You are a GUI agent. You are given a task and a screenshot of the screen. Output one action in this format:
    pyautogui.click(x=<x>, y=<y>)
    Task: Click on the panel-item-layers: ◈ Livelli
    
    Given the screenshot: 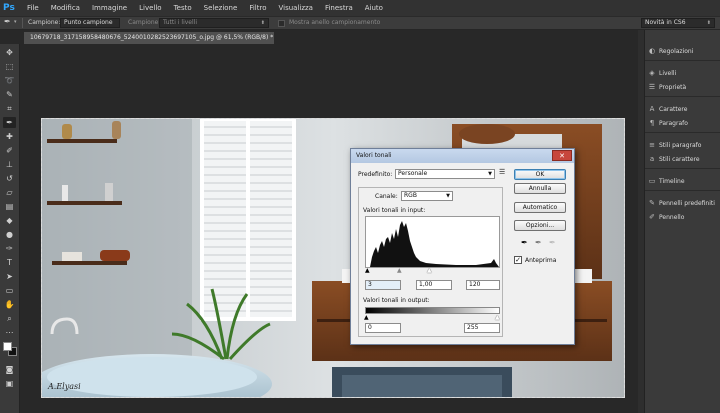 What is the action you would take?
    pyautogui.click(x=682, y=73)
    